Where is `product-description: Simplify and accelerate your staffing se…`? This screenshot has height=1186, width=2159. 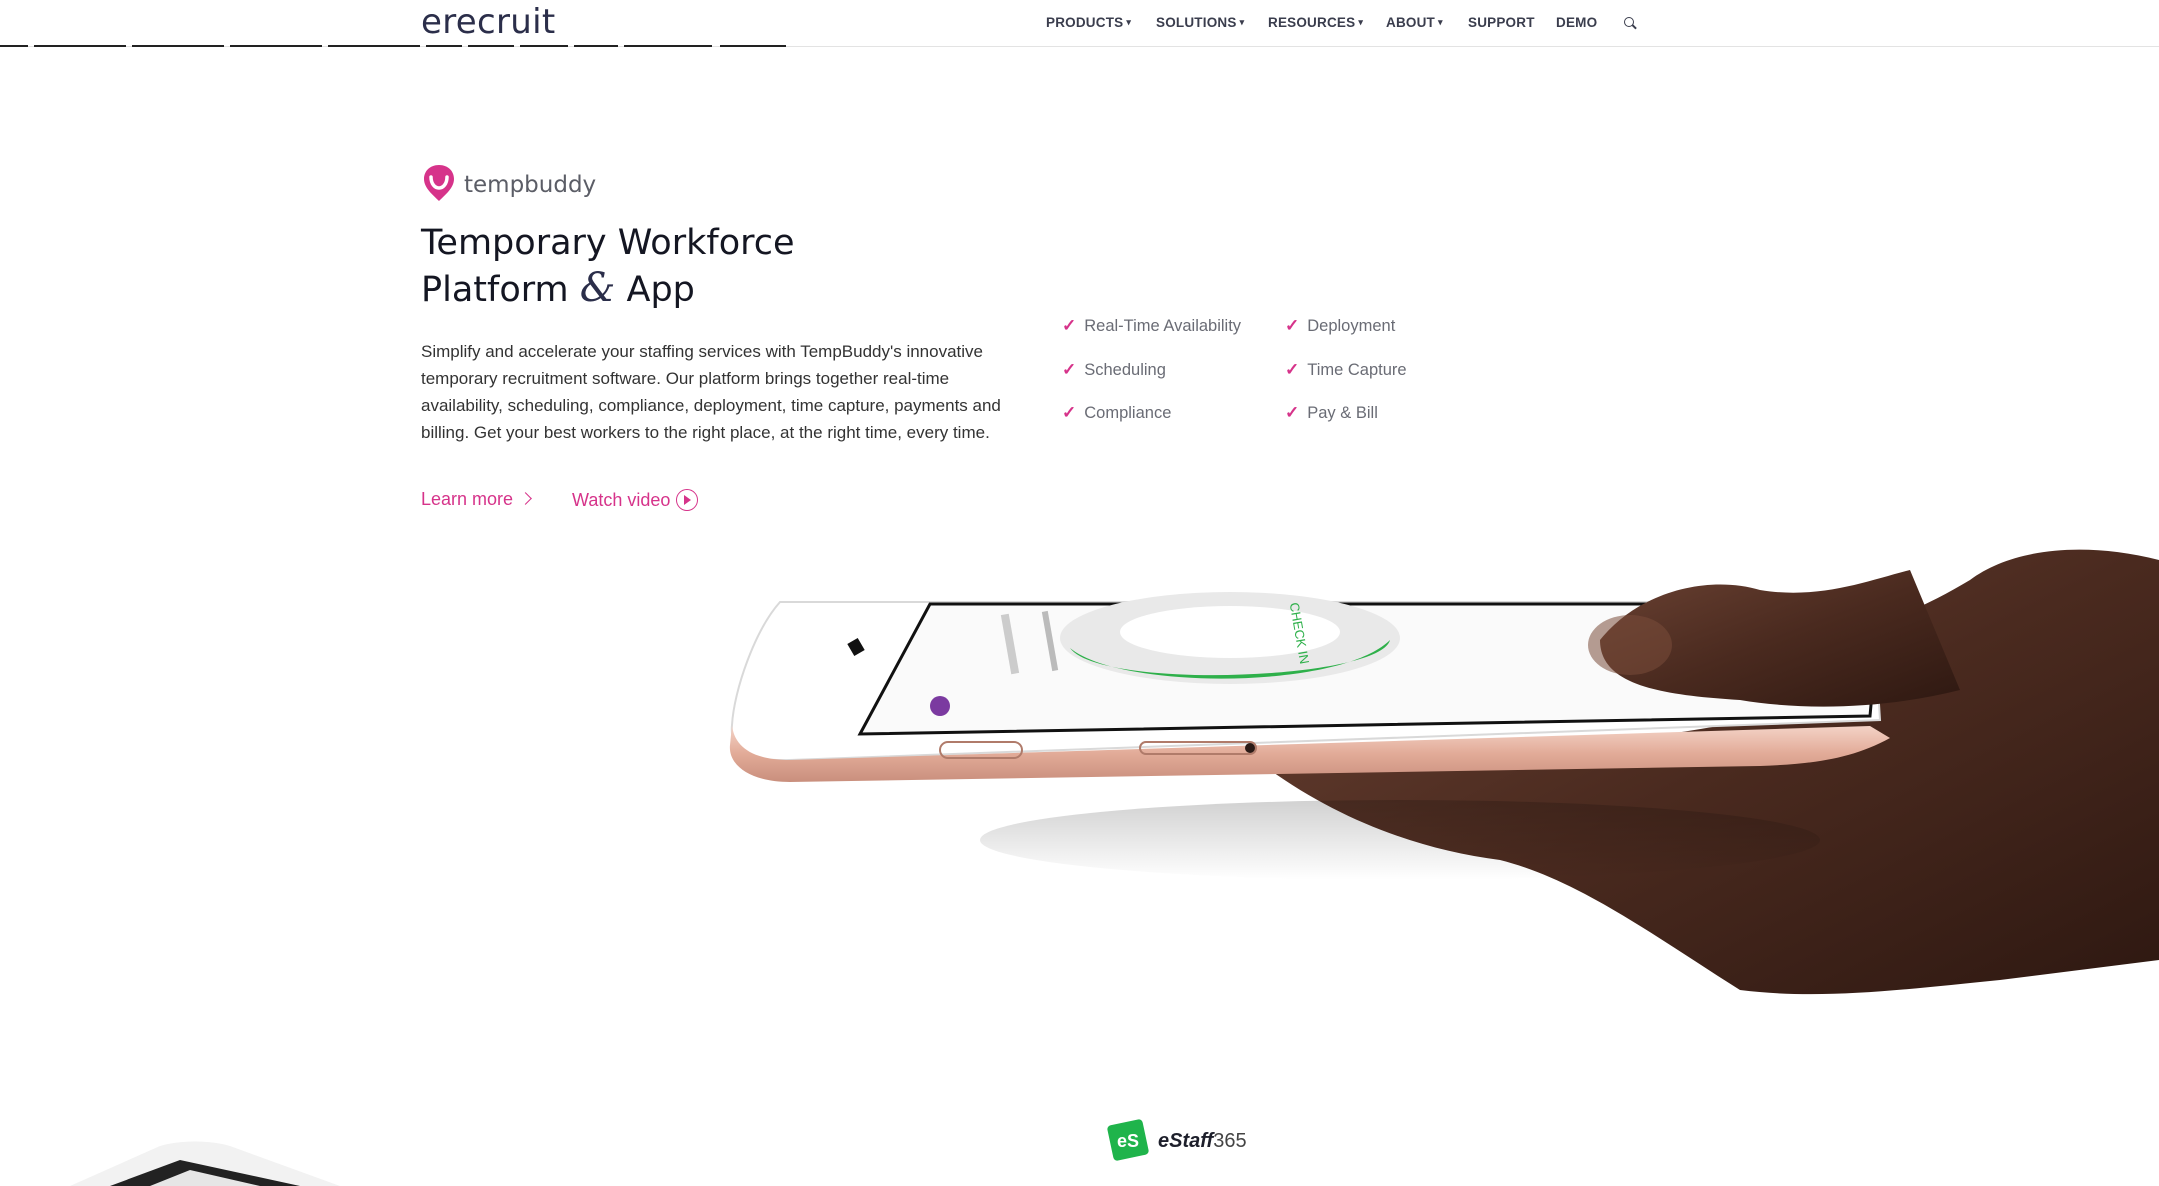 product-description: Simplify and accelerate your staffing se… is located at coordinates (711, 392).